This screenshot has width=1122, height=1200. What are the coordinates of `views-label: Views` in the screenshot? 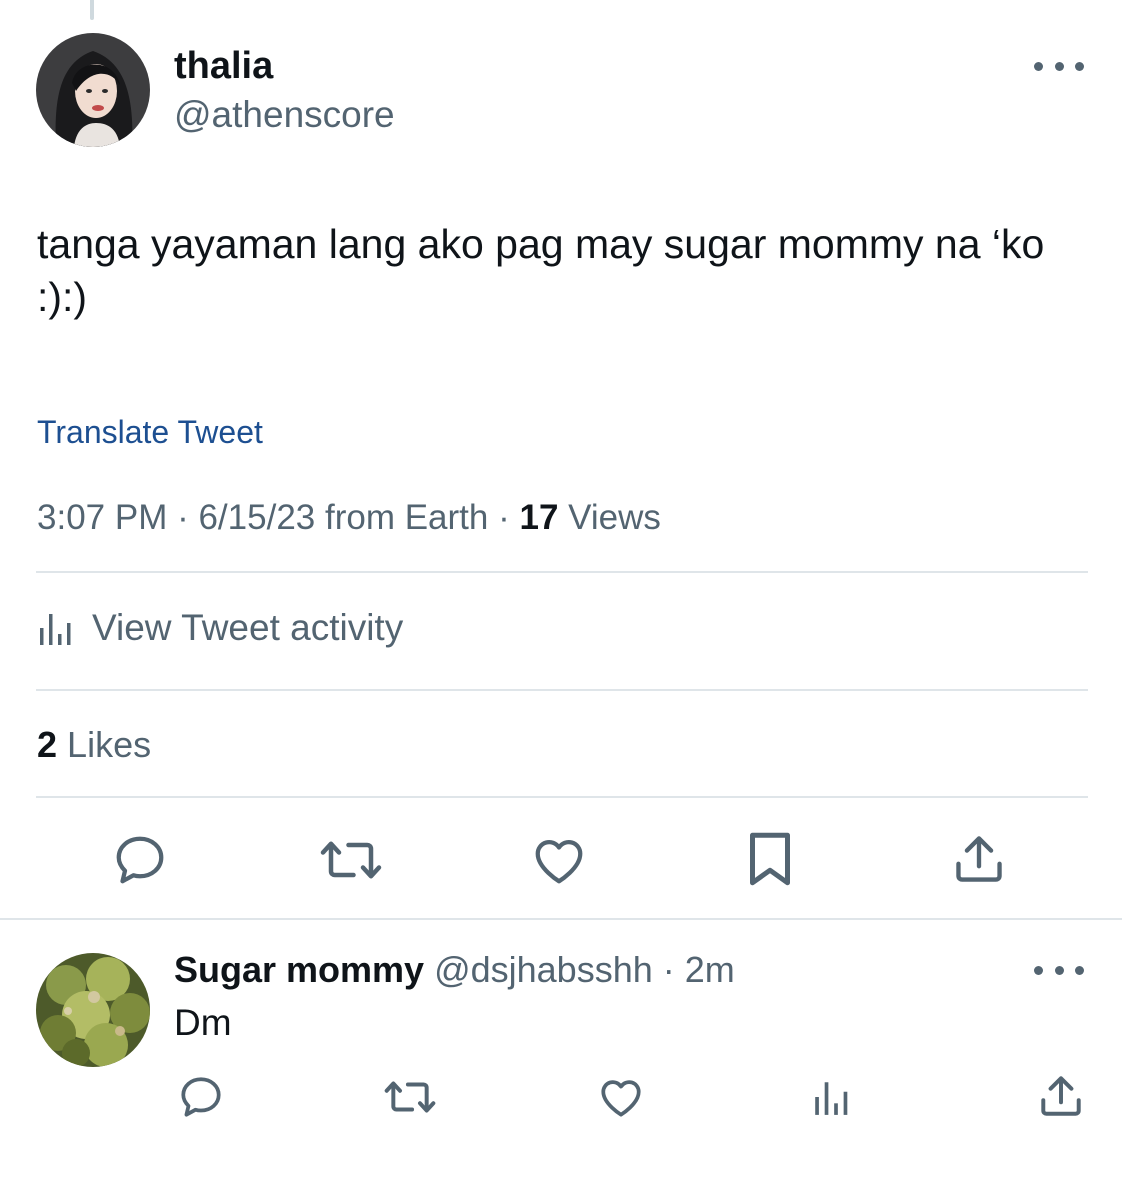 It's located at (614, 517).